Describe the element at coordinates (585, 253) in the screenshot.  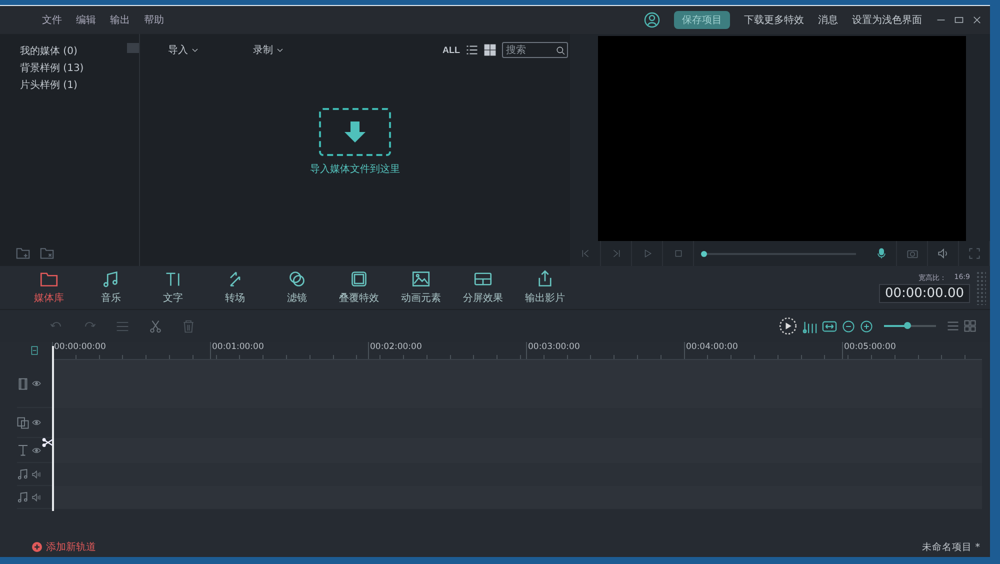
I see `skip-start-icon` at that location.